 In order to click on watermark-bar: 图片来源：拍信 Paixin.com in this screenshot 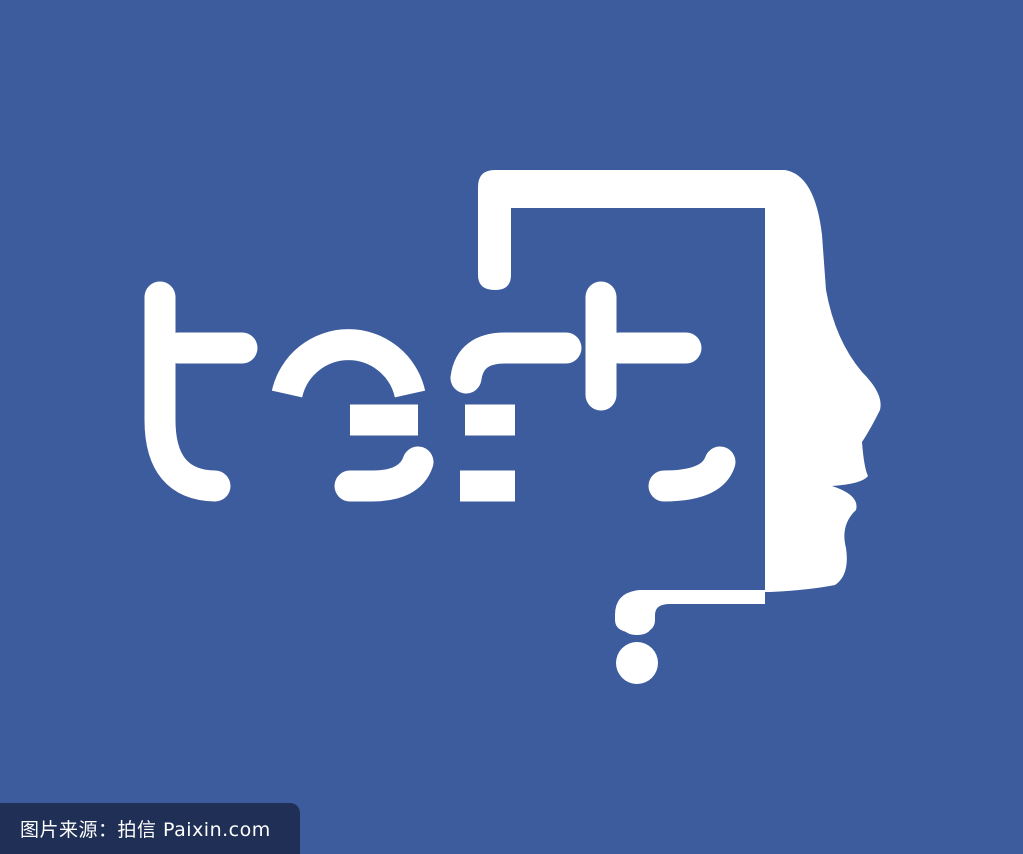, I will do `click(150, 828)`.